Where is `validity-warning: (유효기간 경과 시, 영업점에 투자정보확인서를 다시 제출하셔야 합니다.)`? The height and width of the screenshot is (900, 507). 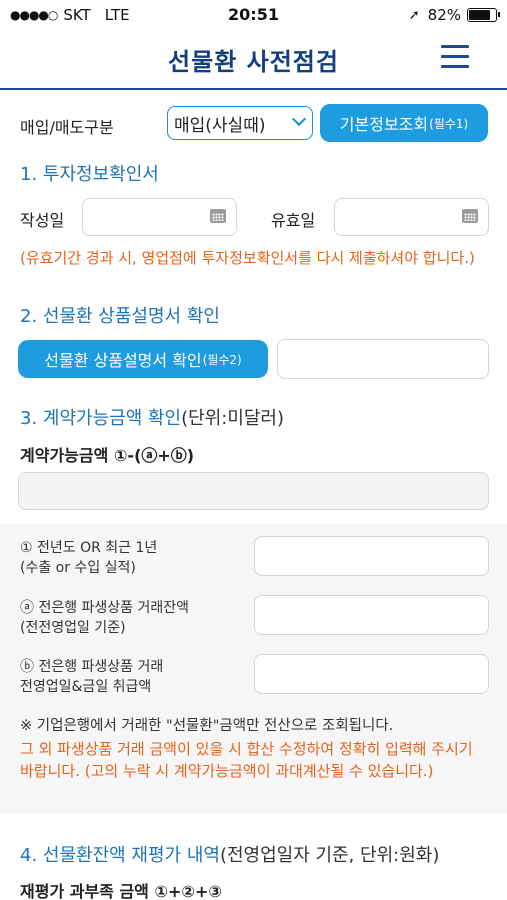 validity-warning: (유효기간 경과 시, 영업점에 투자정보확인서를 다시 제출하셔야 합니다.) is located at coordinates (247, 258).